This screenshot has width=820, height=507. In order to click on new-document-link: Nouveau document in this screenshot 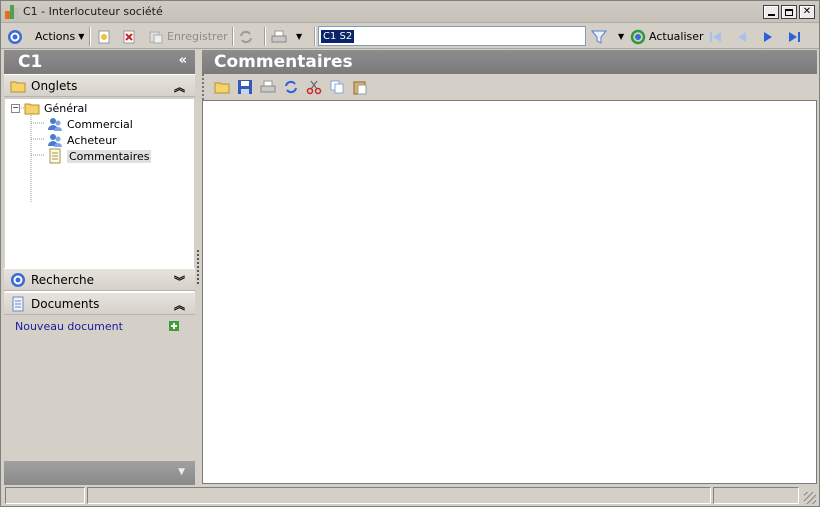, I will do `click(69, 326)`.